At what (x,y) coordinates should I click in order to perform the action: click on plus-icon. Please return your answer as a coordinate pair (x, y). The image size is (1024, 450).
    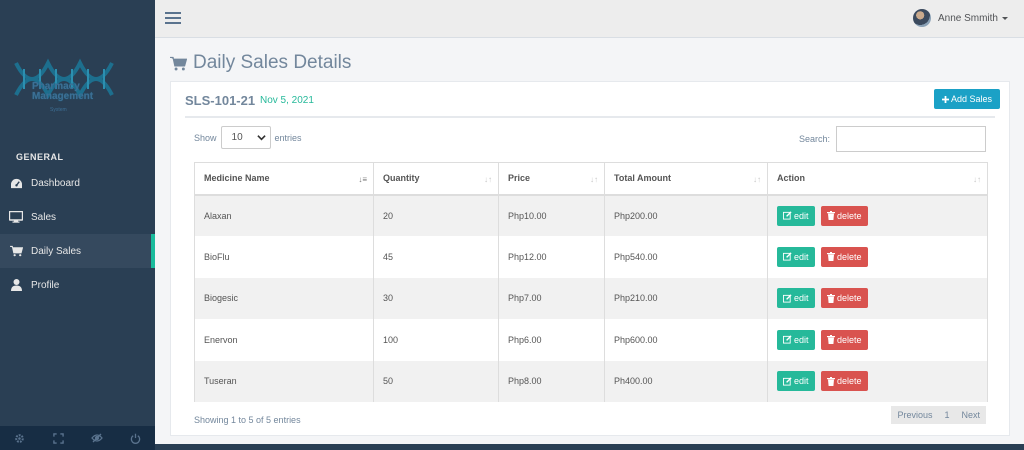
    Looking at the image, I should click on (945, 99).